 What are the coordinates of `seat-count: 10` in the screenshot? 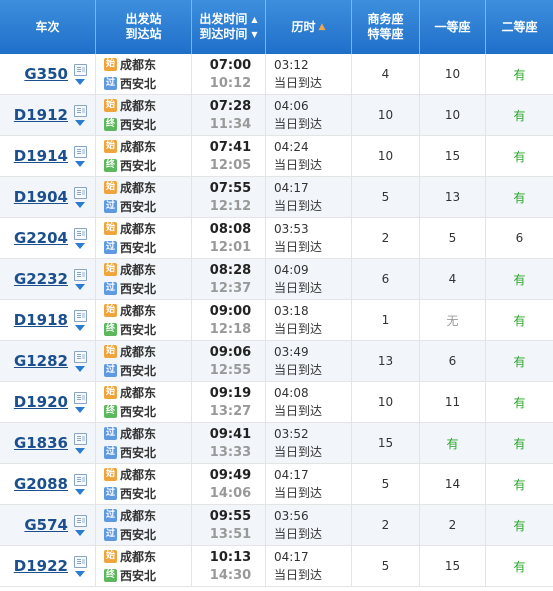 It's located at (385, 156).